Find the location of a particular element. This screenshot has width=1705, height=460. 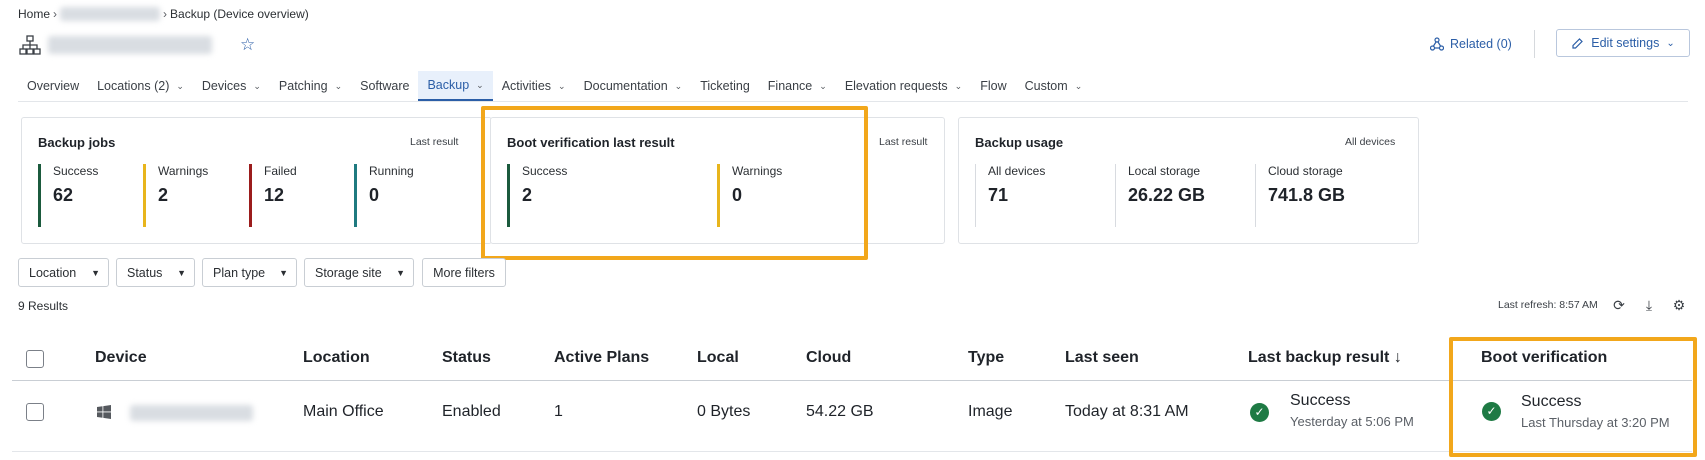

tab-custom: Custom ⌄ is located at coordinates (1054, 86).